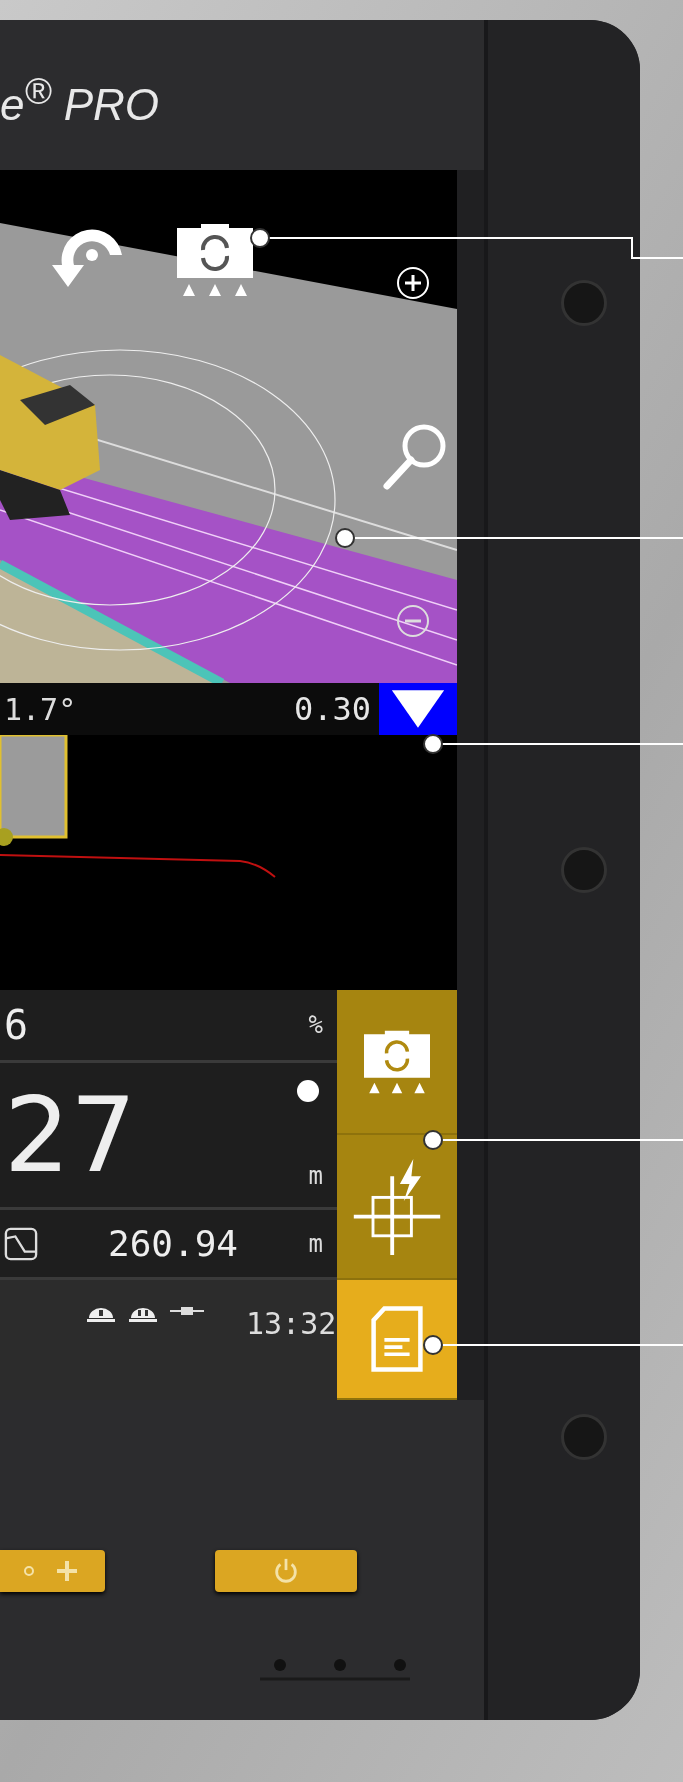 This screenshot has height=1782, width=683. Describe the element at coordinates (173, 1243) in the screenshot. I see `readout-value: 260.94` at that location.